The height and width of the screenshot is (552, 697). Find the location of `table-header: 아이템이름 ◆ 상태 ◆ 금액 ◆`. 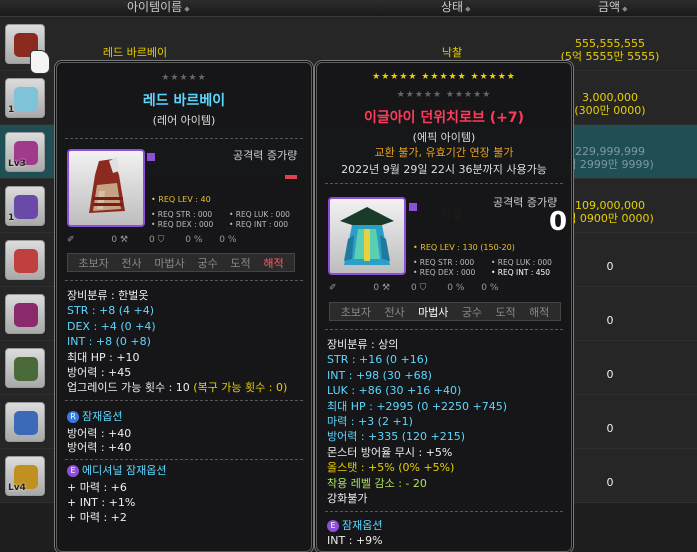

table-header: 아이템이름 ◆ 상태 ◆ 금액 ◆ is located at coordinates (348, 8).